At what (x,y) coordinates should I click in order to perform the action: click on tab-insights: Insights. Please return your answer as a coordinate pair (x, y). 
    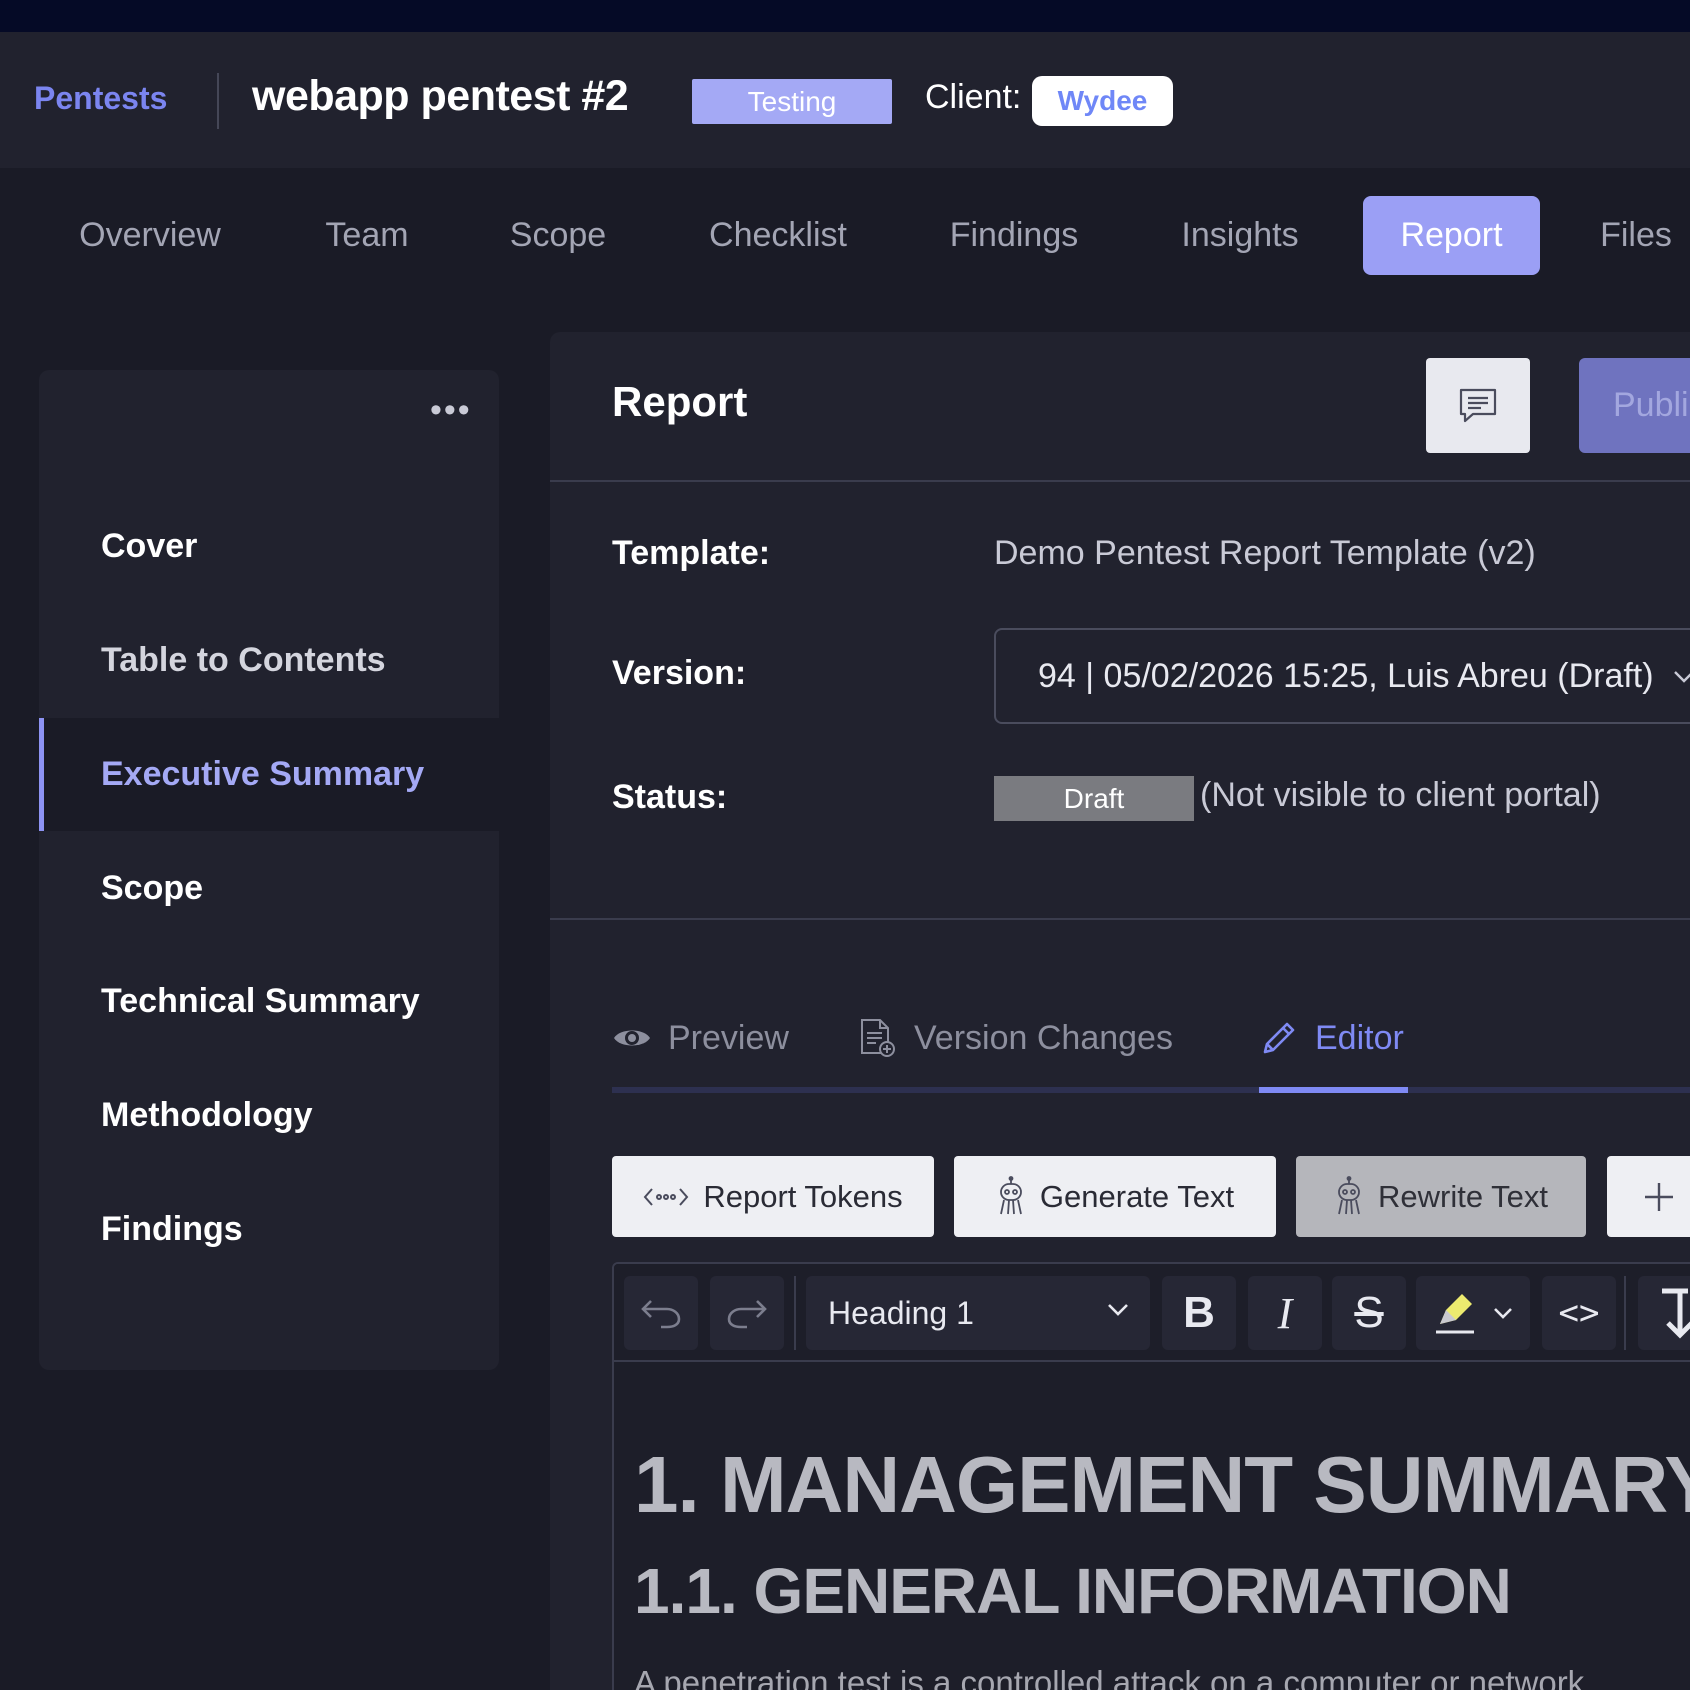
    Looking at the image, I should click on (1240, 235).